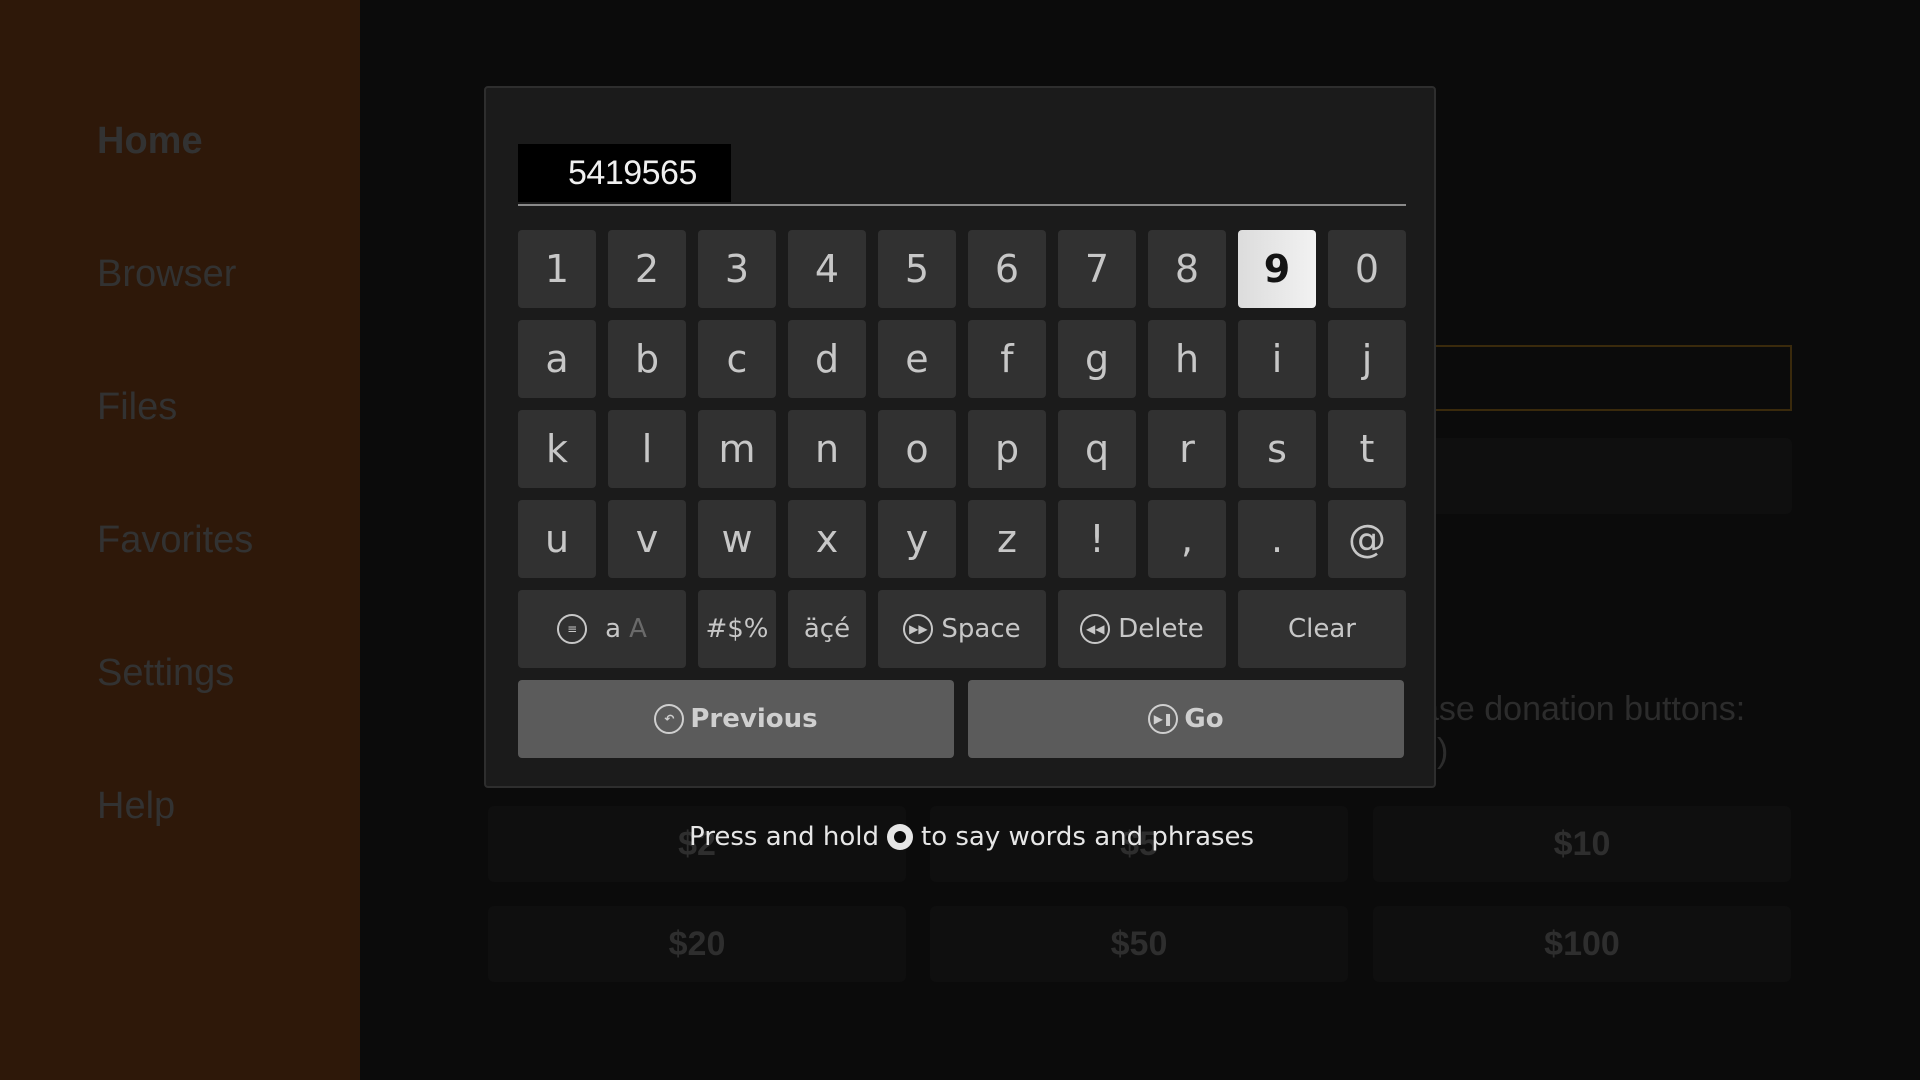 The width and height of the screenshot is (1920, 1080). I want to click on play-pause-icon: ▶❚, so click(1163, 719).